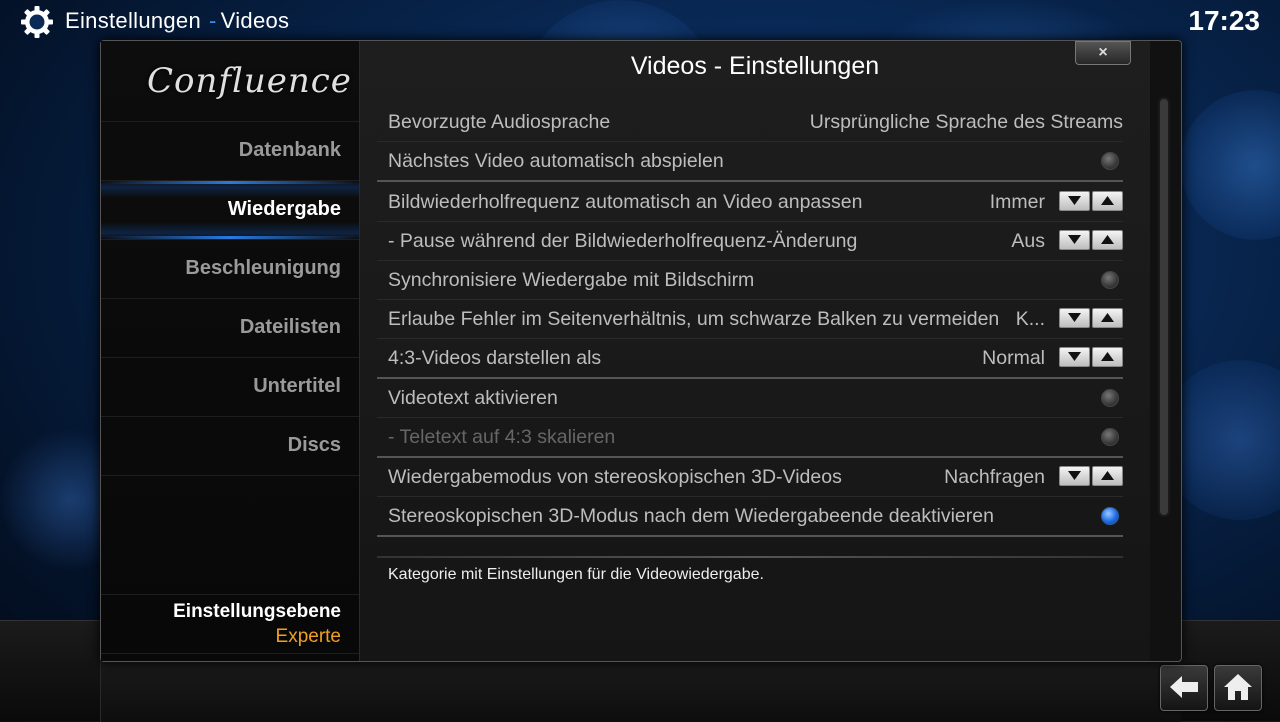 Image resolution: width=1280 pixels, height=722 pixels. Describe the element at coordinates (750, 437) in the screenshot. I see `setting-row-teletext-scale: - Teletext auf 4:3 skalieren` at that location.